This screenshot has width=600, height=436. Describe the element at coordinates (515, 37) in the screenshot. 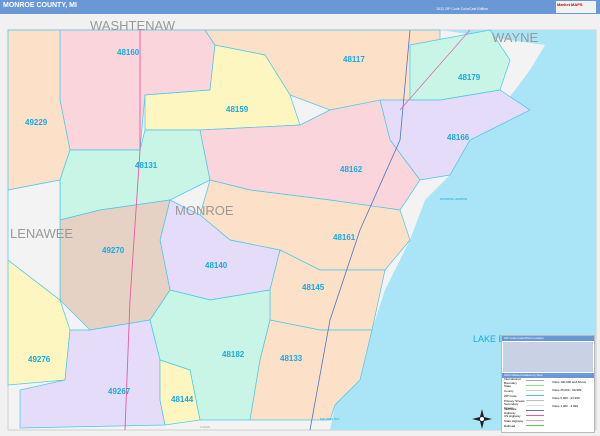

I see `county-label-wayne: WAYNE` at that location.